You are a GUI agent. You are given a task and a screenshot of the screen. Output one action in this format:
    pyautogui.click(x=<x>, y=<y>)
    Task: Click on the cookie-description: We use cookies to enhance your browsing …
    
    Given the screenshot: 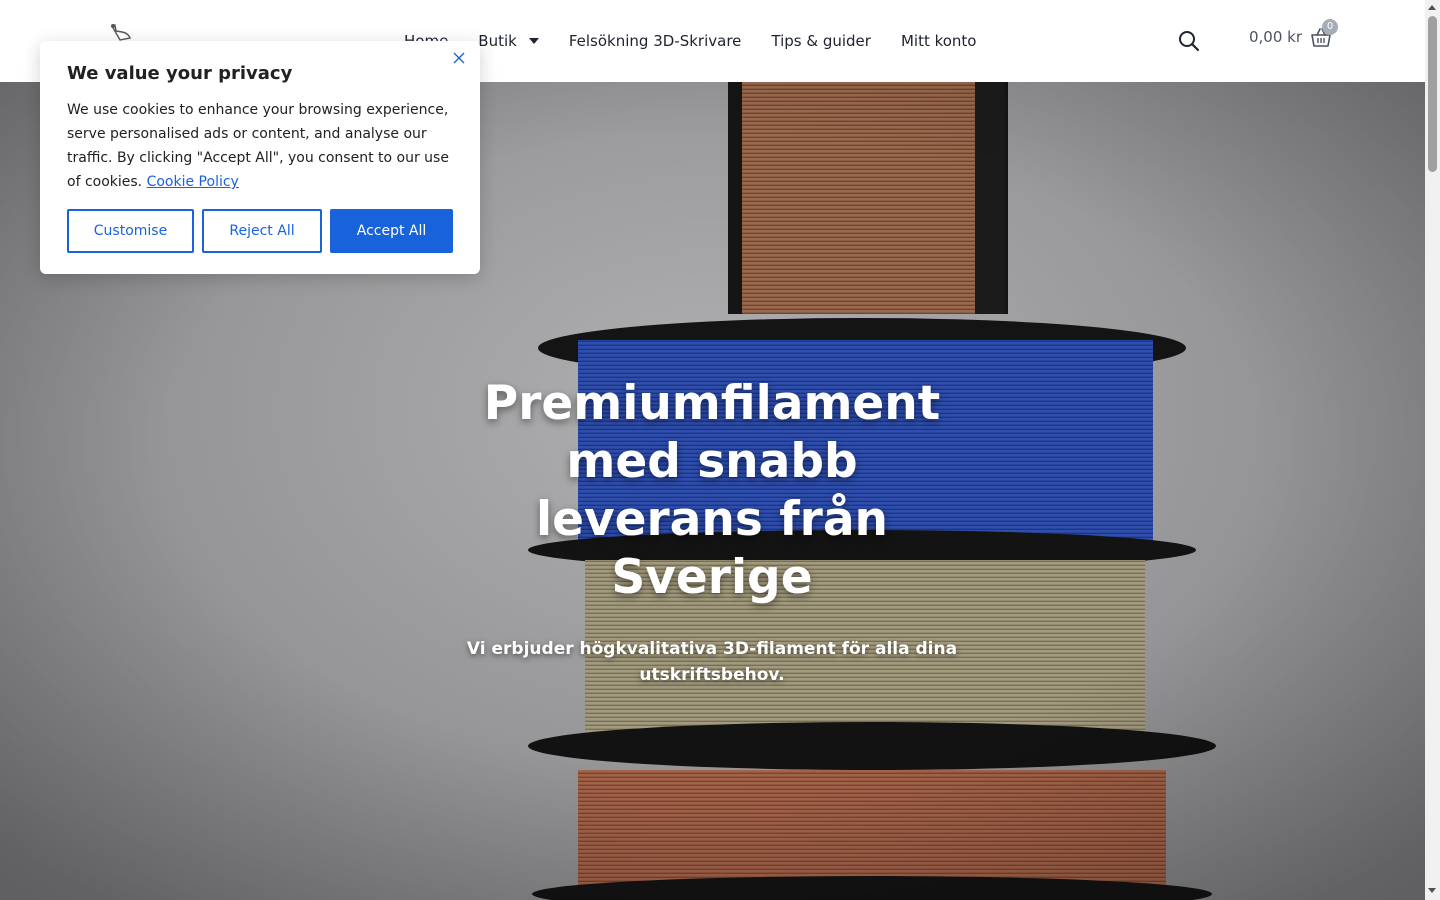 What is the action you would take?
    pyautogui.click(x=258, y=146)
    